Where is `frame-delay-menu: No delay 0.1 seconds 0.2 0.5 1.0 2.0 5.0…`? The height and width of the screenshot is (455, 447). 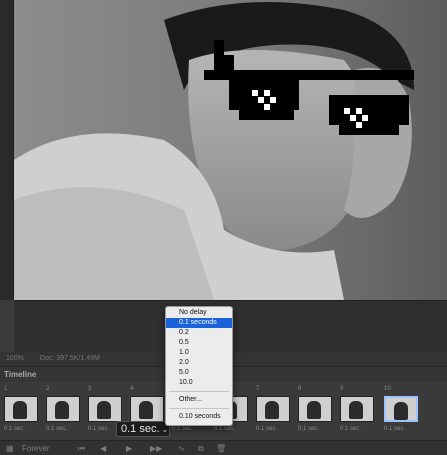 frame-delay-menu: No delay 0.1 seconds 0.2 0.5 1.0 2.0 5.0… is located at coordinates (199, 366).